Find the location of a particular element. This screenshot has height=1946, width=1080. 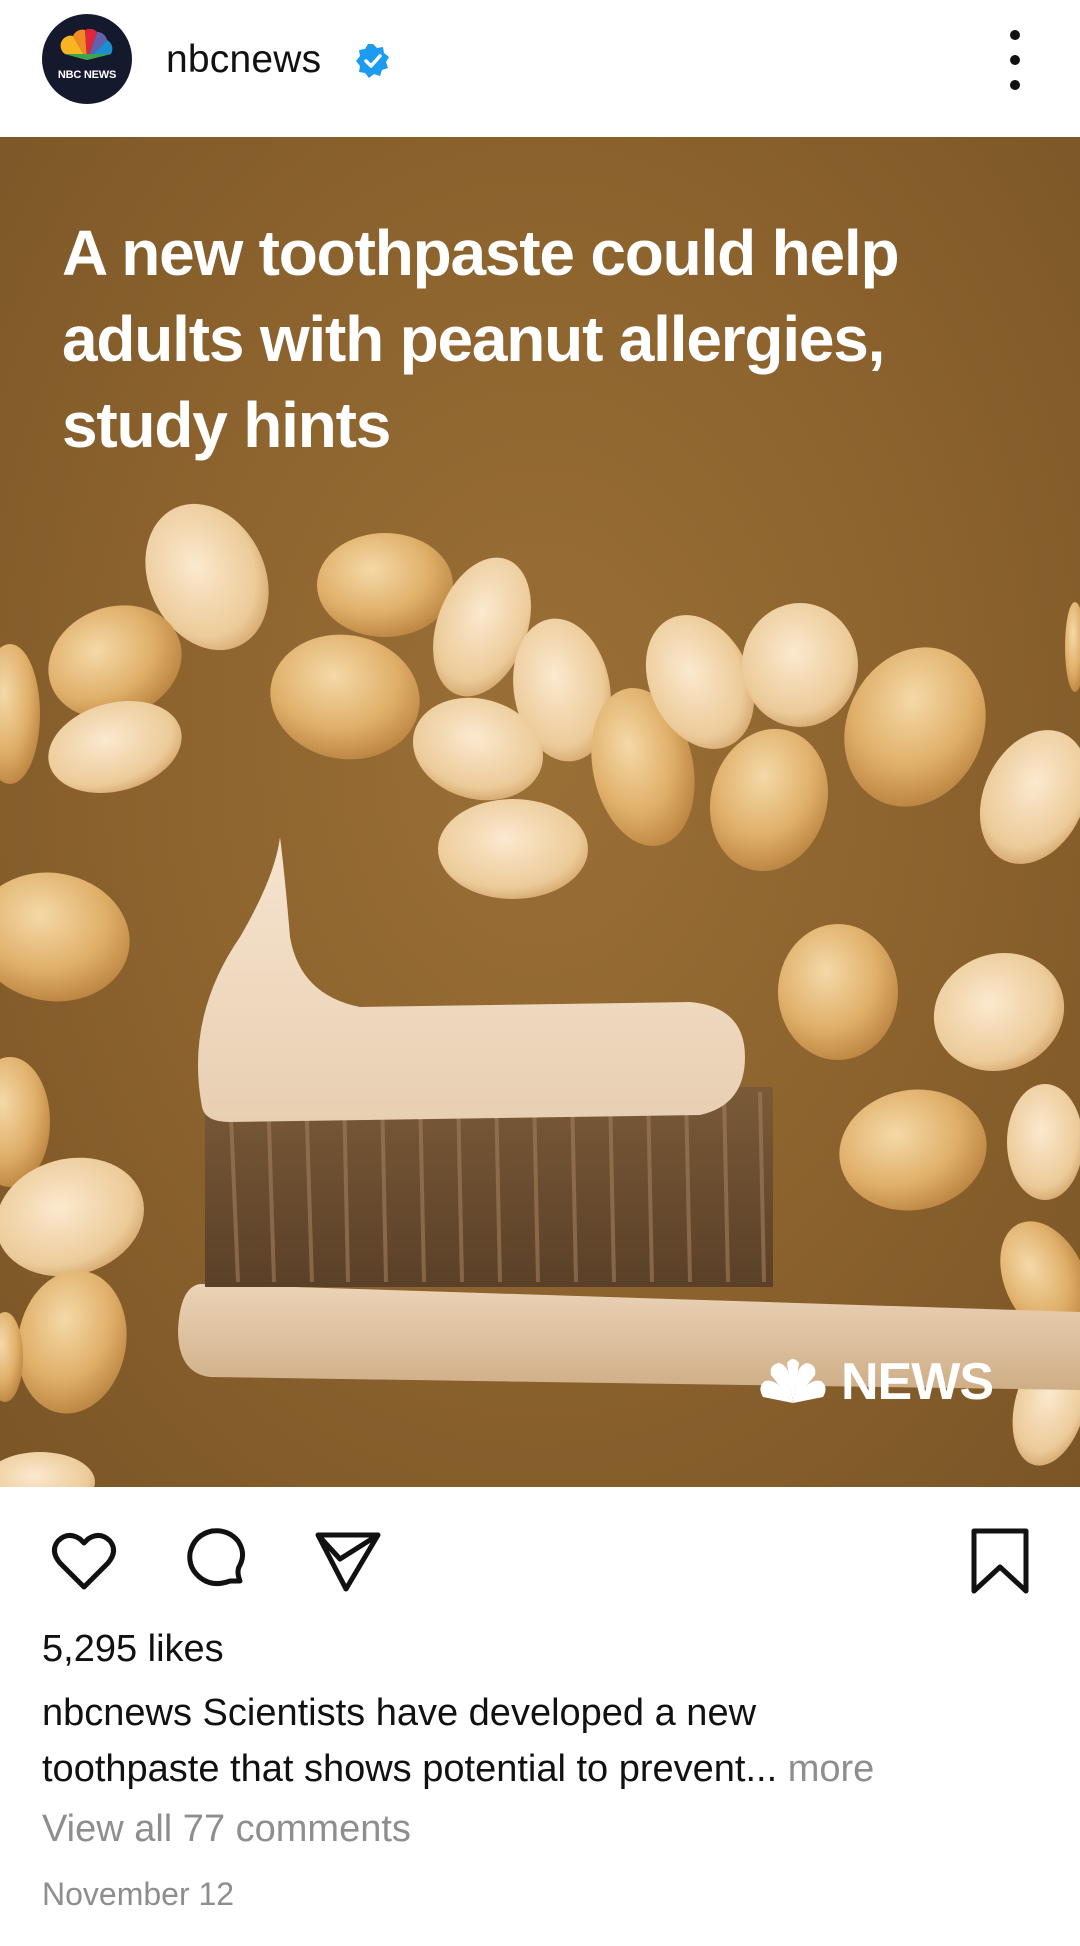

verified-badge-icon is located at coordinates (372, 61).